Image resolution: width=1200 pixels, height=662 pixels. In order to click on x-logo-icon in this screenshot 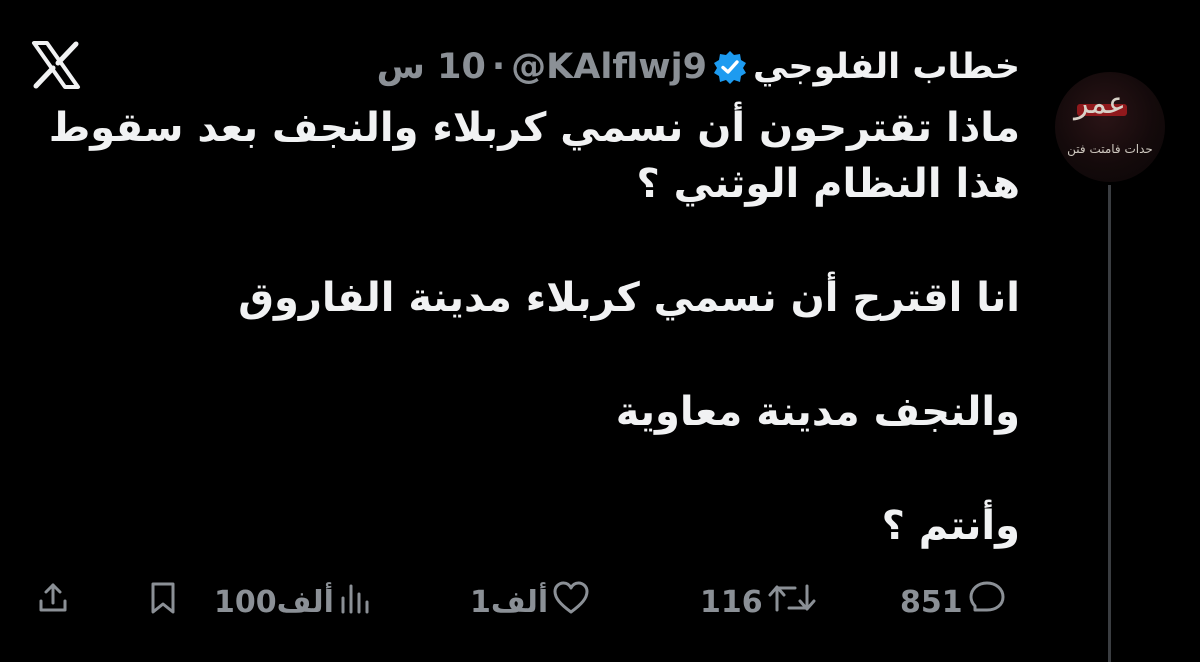, I will do `click(56, 65)`.